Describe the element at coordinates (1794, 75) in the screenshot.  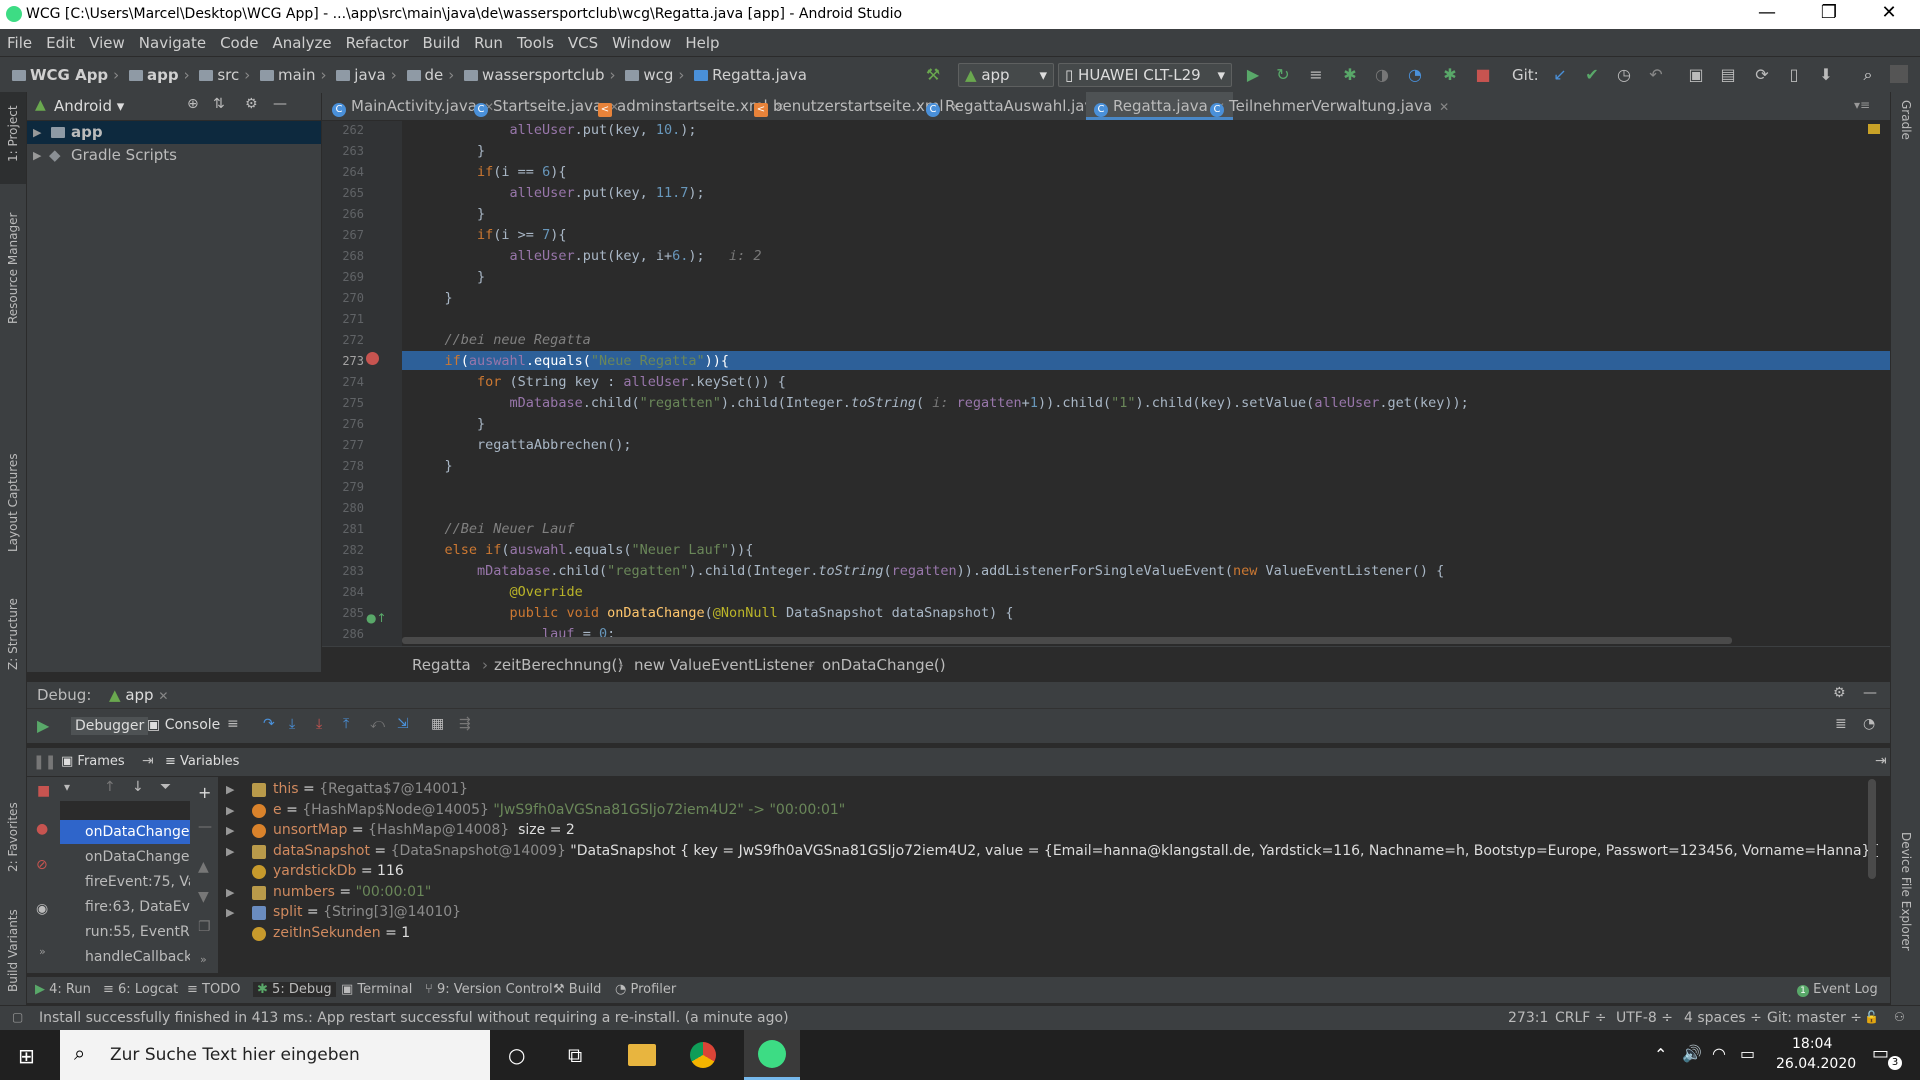
I see `avd-manager-icon: ▯` at that location.